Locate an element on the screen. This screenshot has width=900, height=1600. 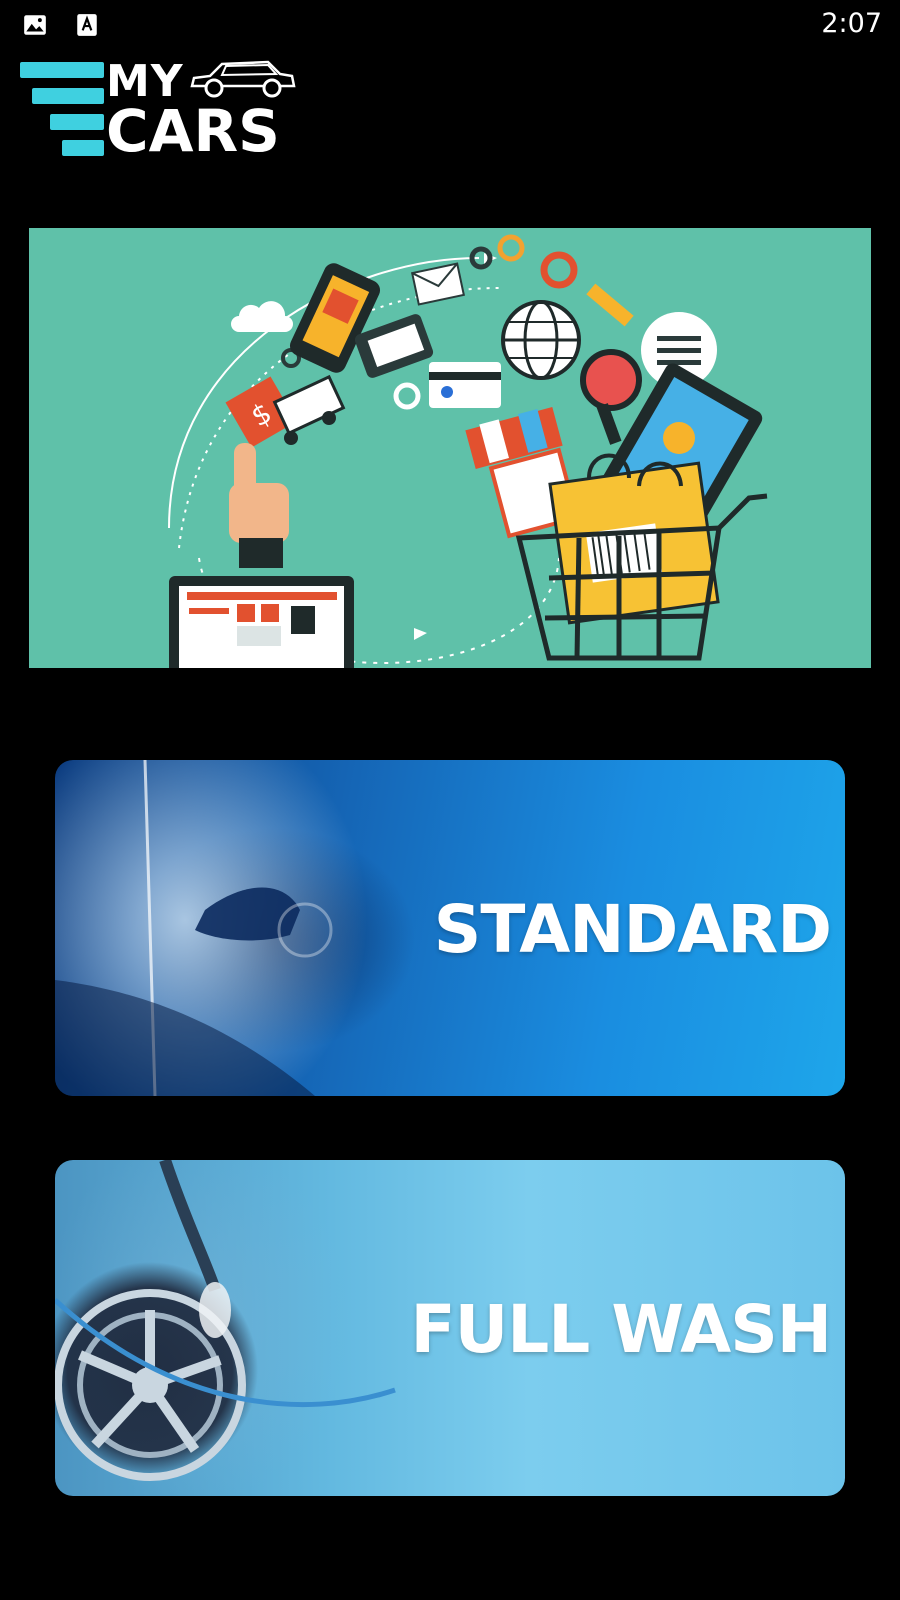
image-icon is located at coordinates (35, 25).